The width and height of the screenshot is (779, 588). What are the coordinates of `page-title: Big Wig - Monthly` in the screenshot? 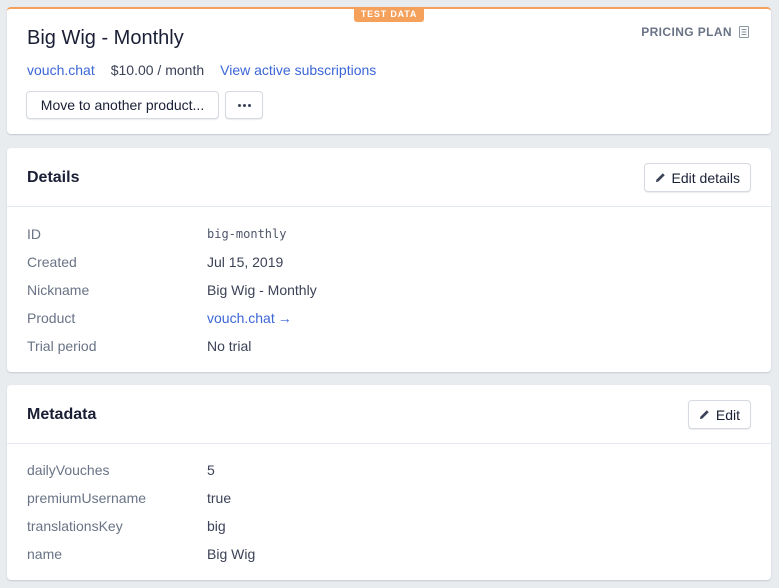 It's located at (105, 38).